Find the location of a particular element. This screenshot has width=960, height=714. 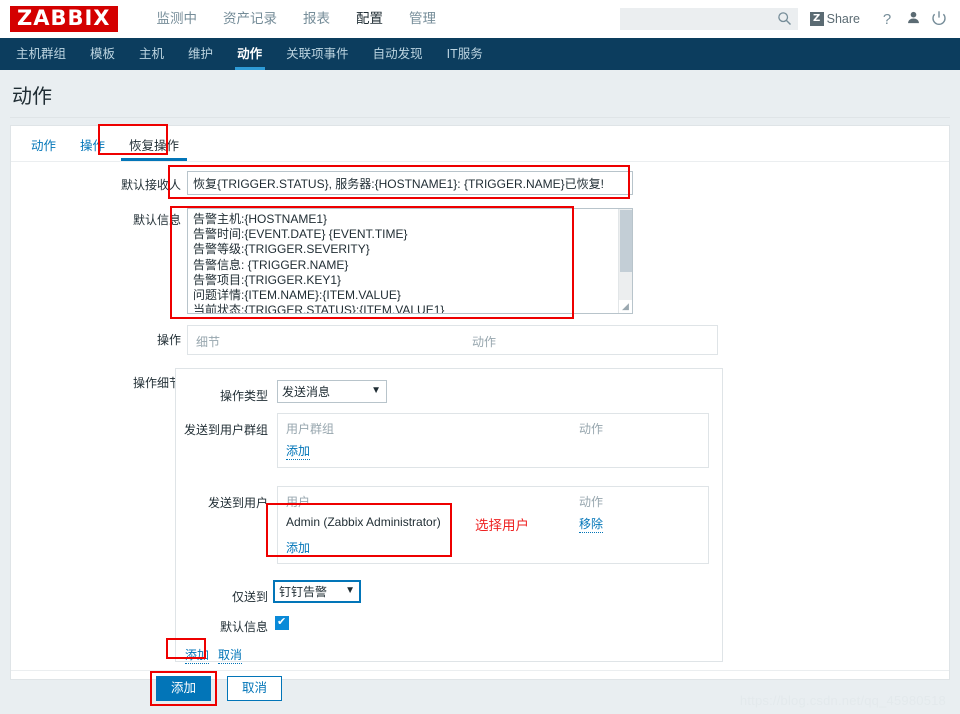

send-to-user-groups-label: 发送到用户群组 is located at coordinates (225, 430).